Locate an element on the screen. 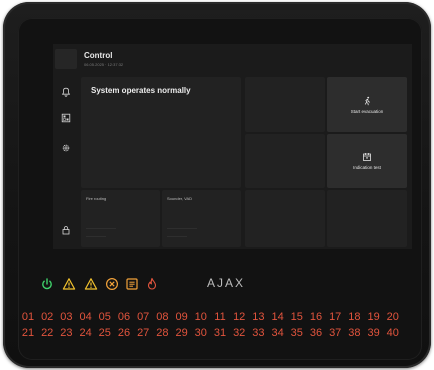 The image size is (434, 370). zone-indicator: 21 is located at coordinates (28, 333).